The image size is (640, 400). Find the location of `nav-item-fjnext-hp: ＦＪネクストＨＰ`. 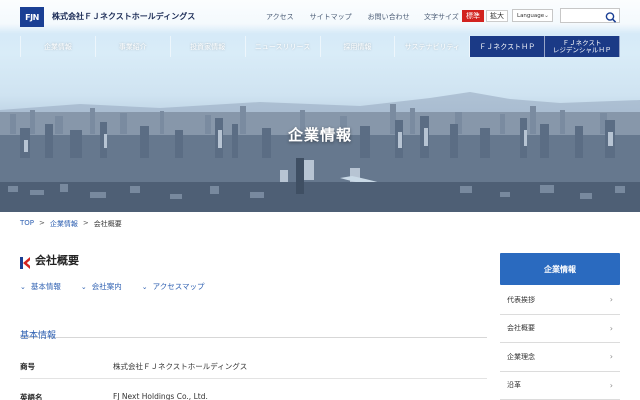

nav-item-fjnext-hp: ＦＪネクストＨＰ is located at coordinates (508, 46).